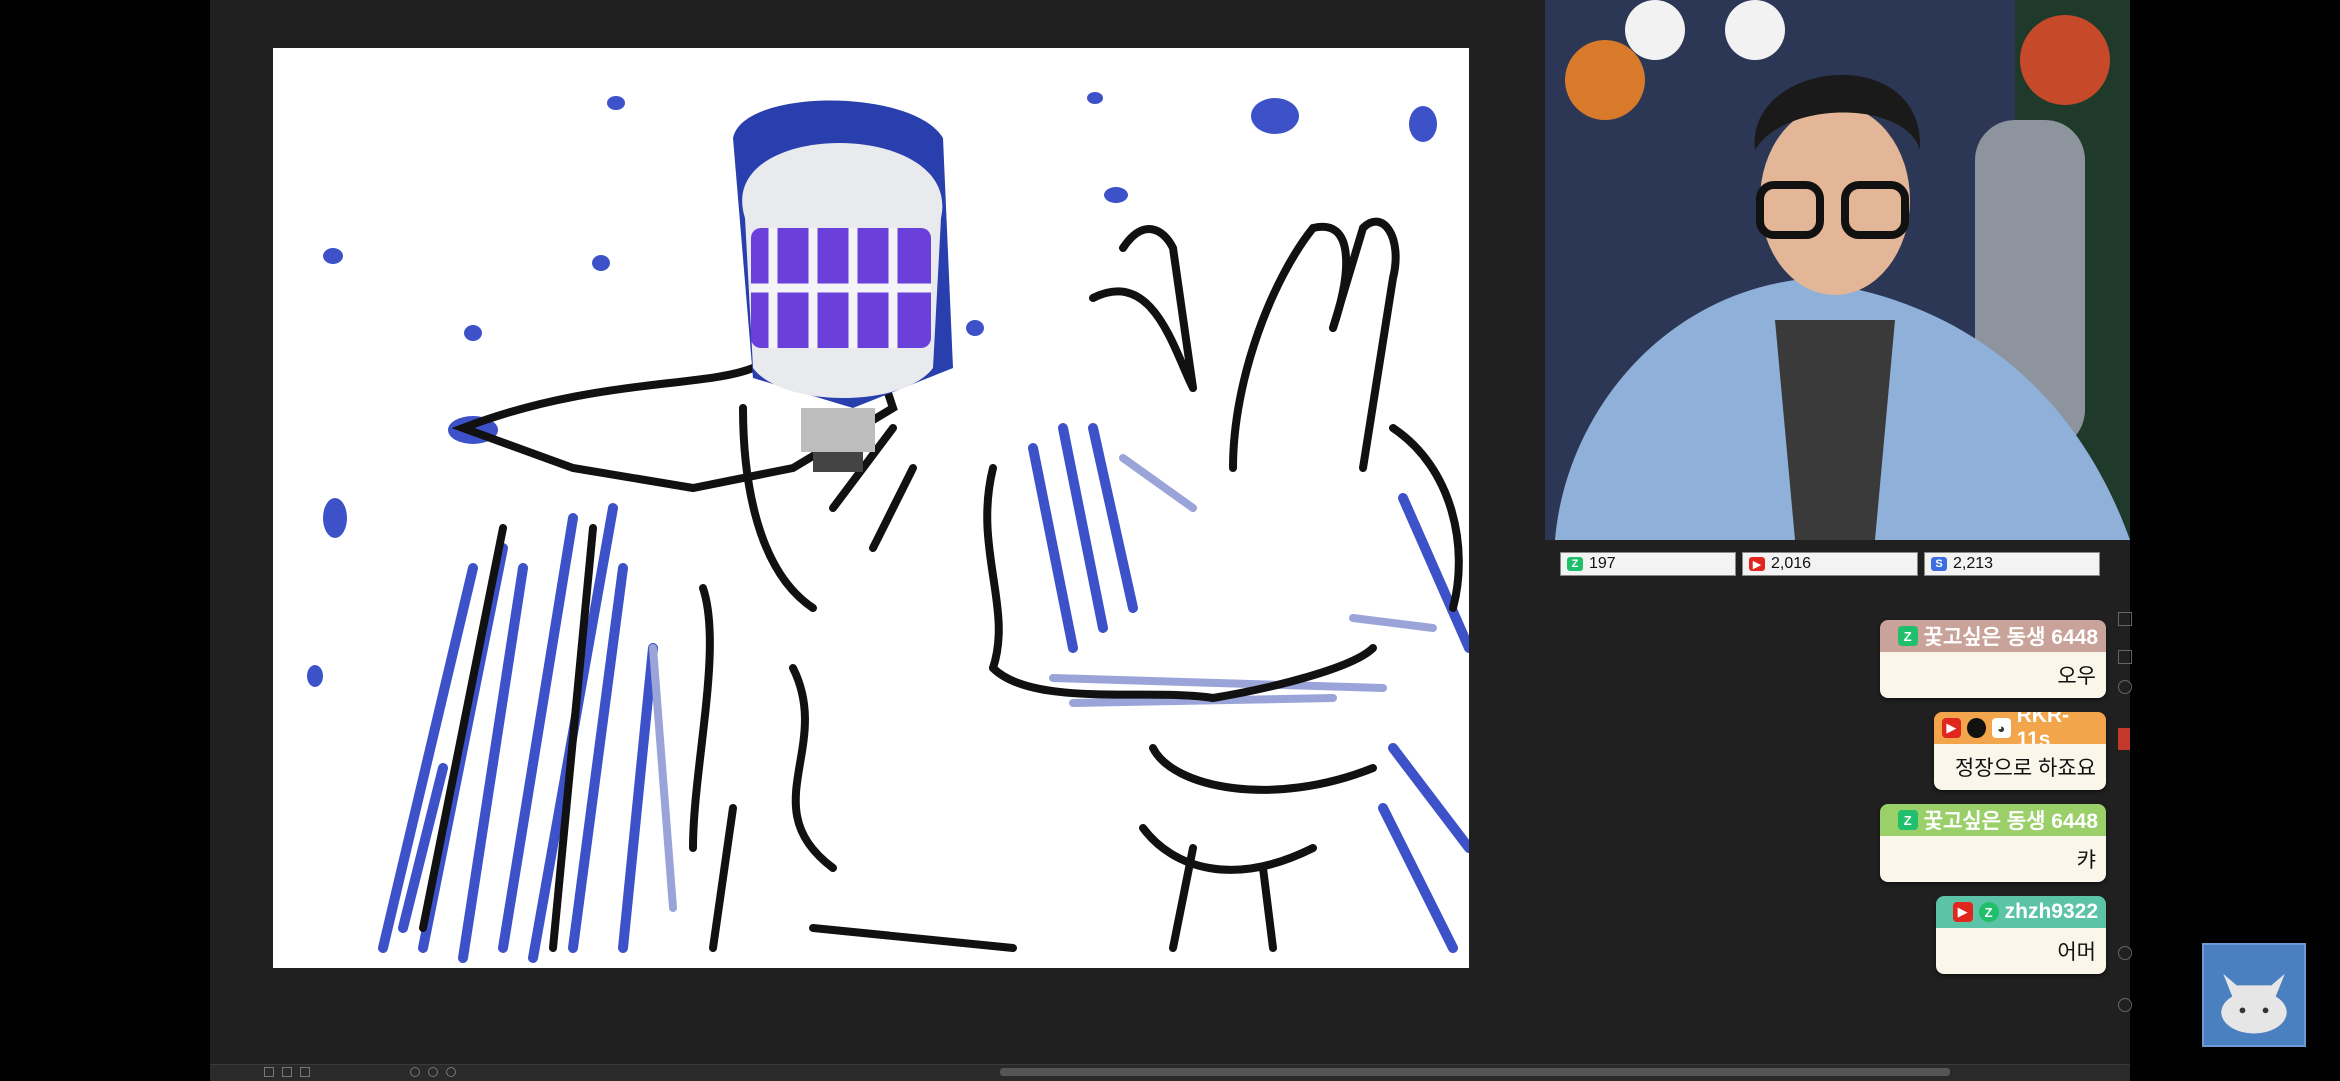 This screenshot has height=1081, width=2340. Describe the element at coordinates (2086, 860) in the screenshot. I see `chat-text: 캬` at that location.